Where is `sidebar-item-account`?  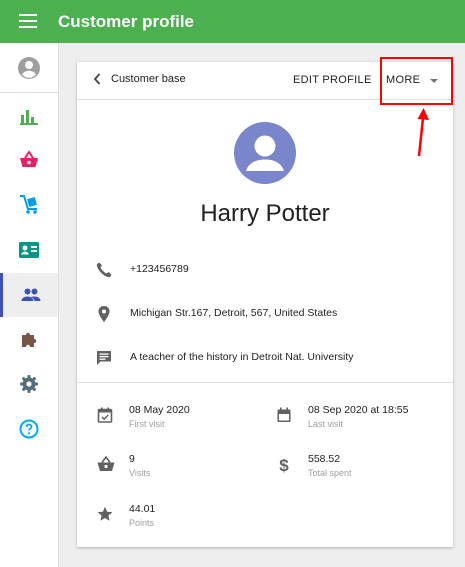
sidebar-item-account is located at coordinates (29, 68).